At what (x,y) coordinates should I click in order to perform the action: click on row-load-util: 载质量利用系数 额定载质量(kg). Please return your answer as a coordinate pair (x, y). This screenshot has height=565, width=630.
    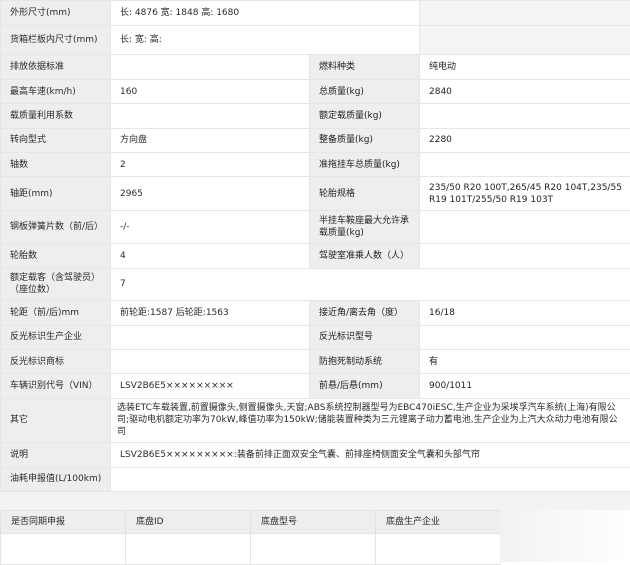
    Looking at the image, I should click on (315, 116).